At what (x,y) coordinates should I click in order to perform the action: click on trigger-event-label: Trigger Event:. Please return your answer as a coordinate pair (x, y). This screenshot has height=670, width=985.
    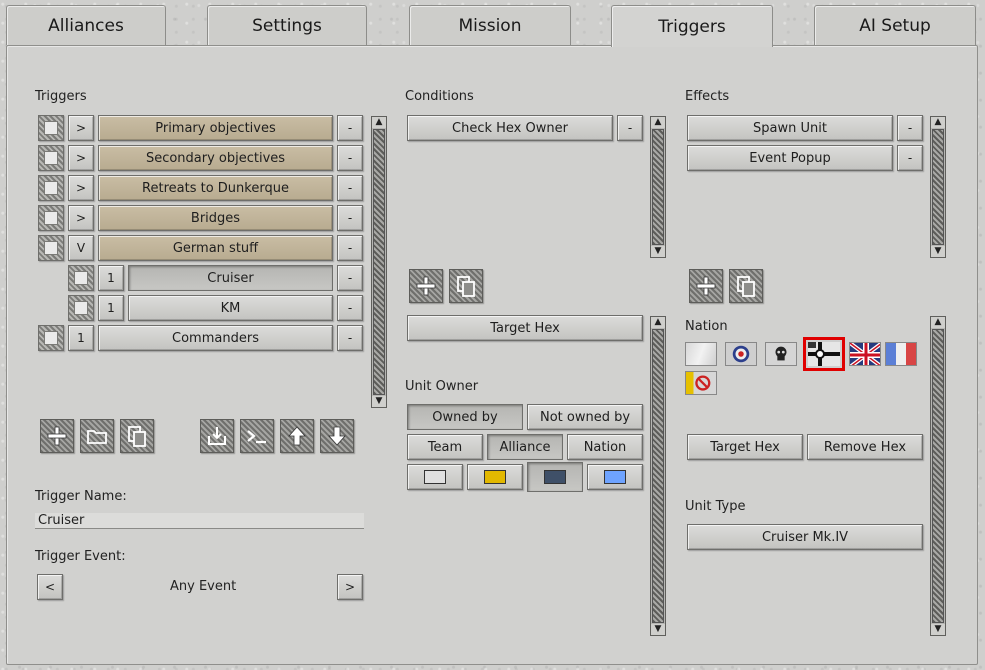
    Looking at the image, I should click on (80, 556).